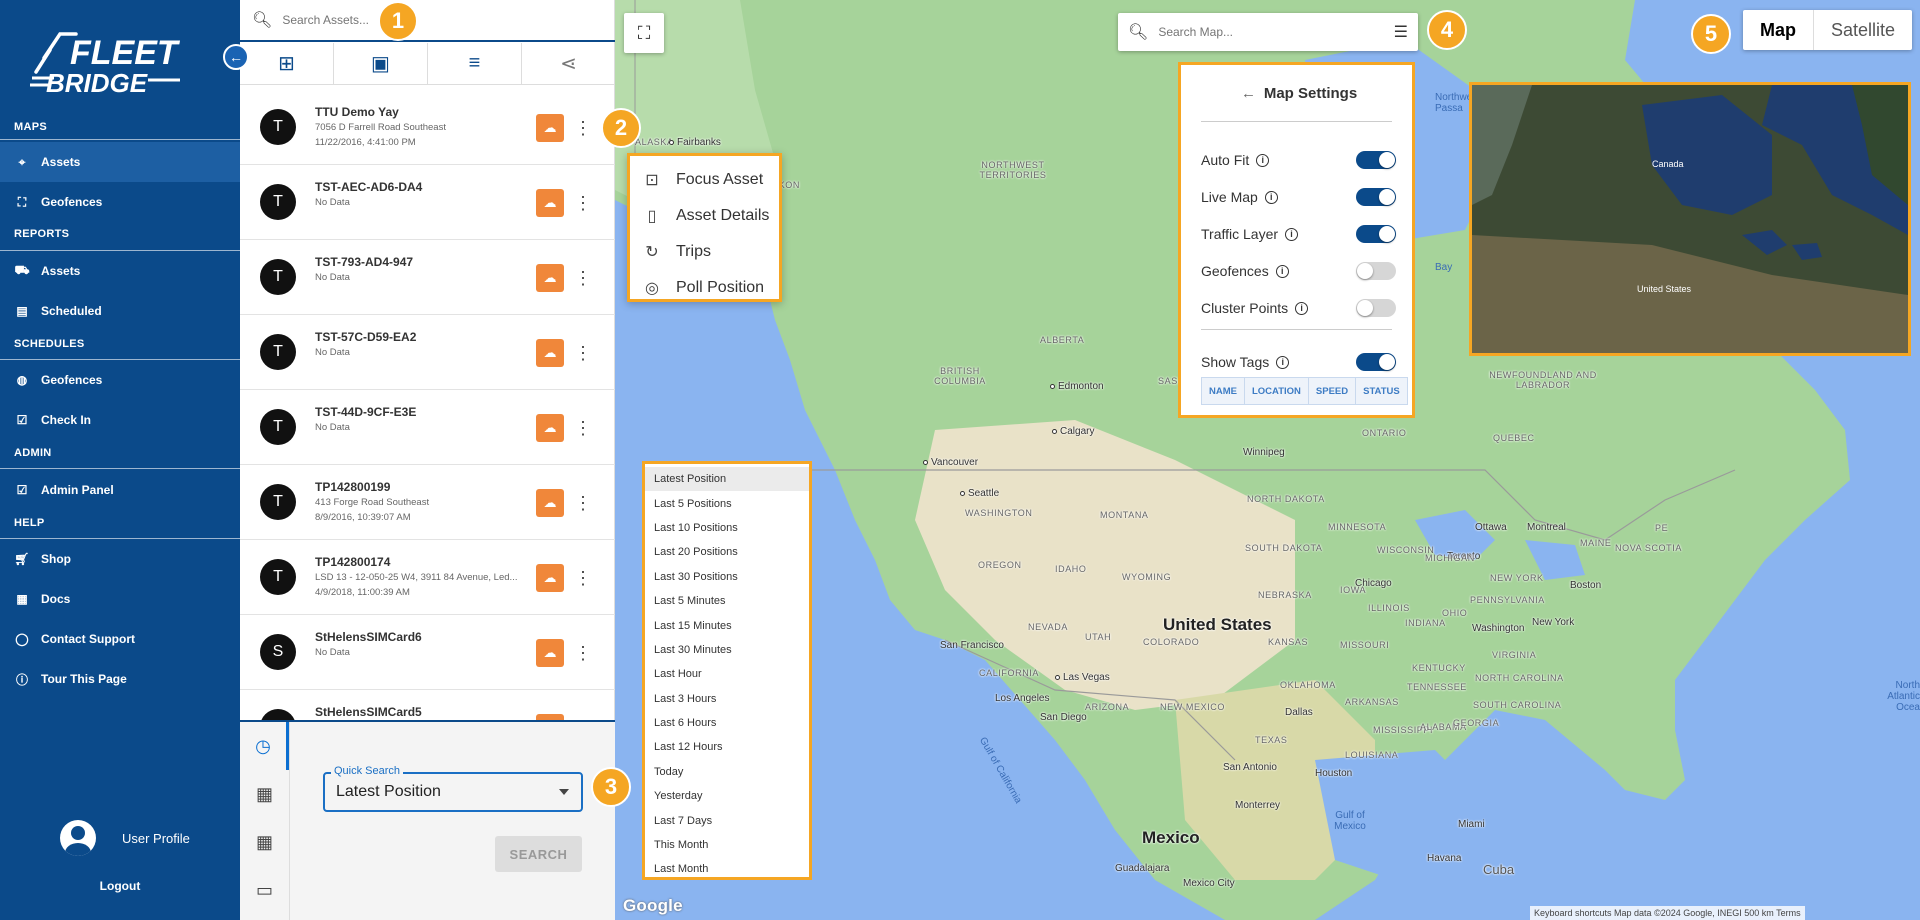 This screenshot has height=920, width=1920. I want to click on fullscreen-button: ⛶, so click(644, 33).